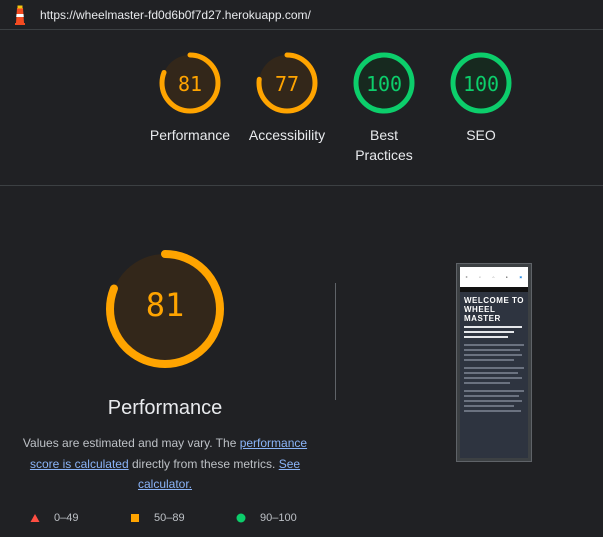  I want to click on performance-title: Performance, so click(165, 408).